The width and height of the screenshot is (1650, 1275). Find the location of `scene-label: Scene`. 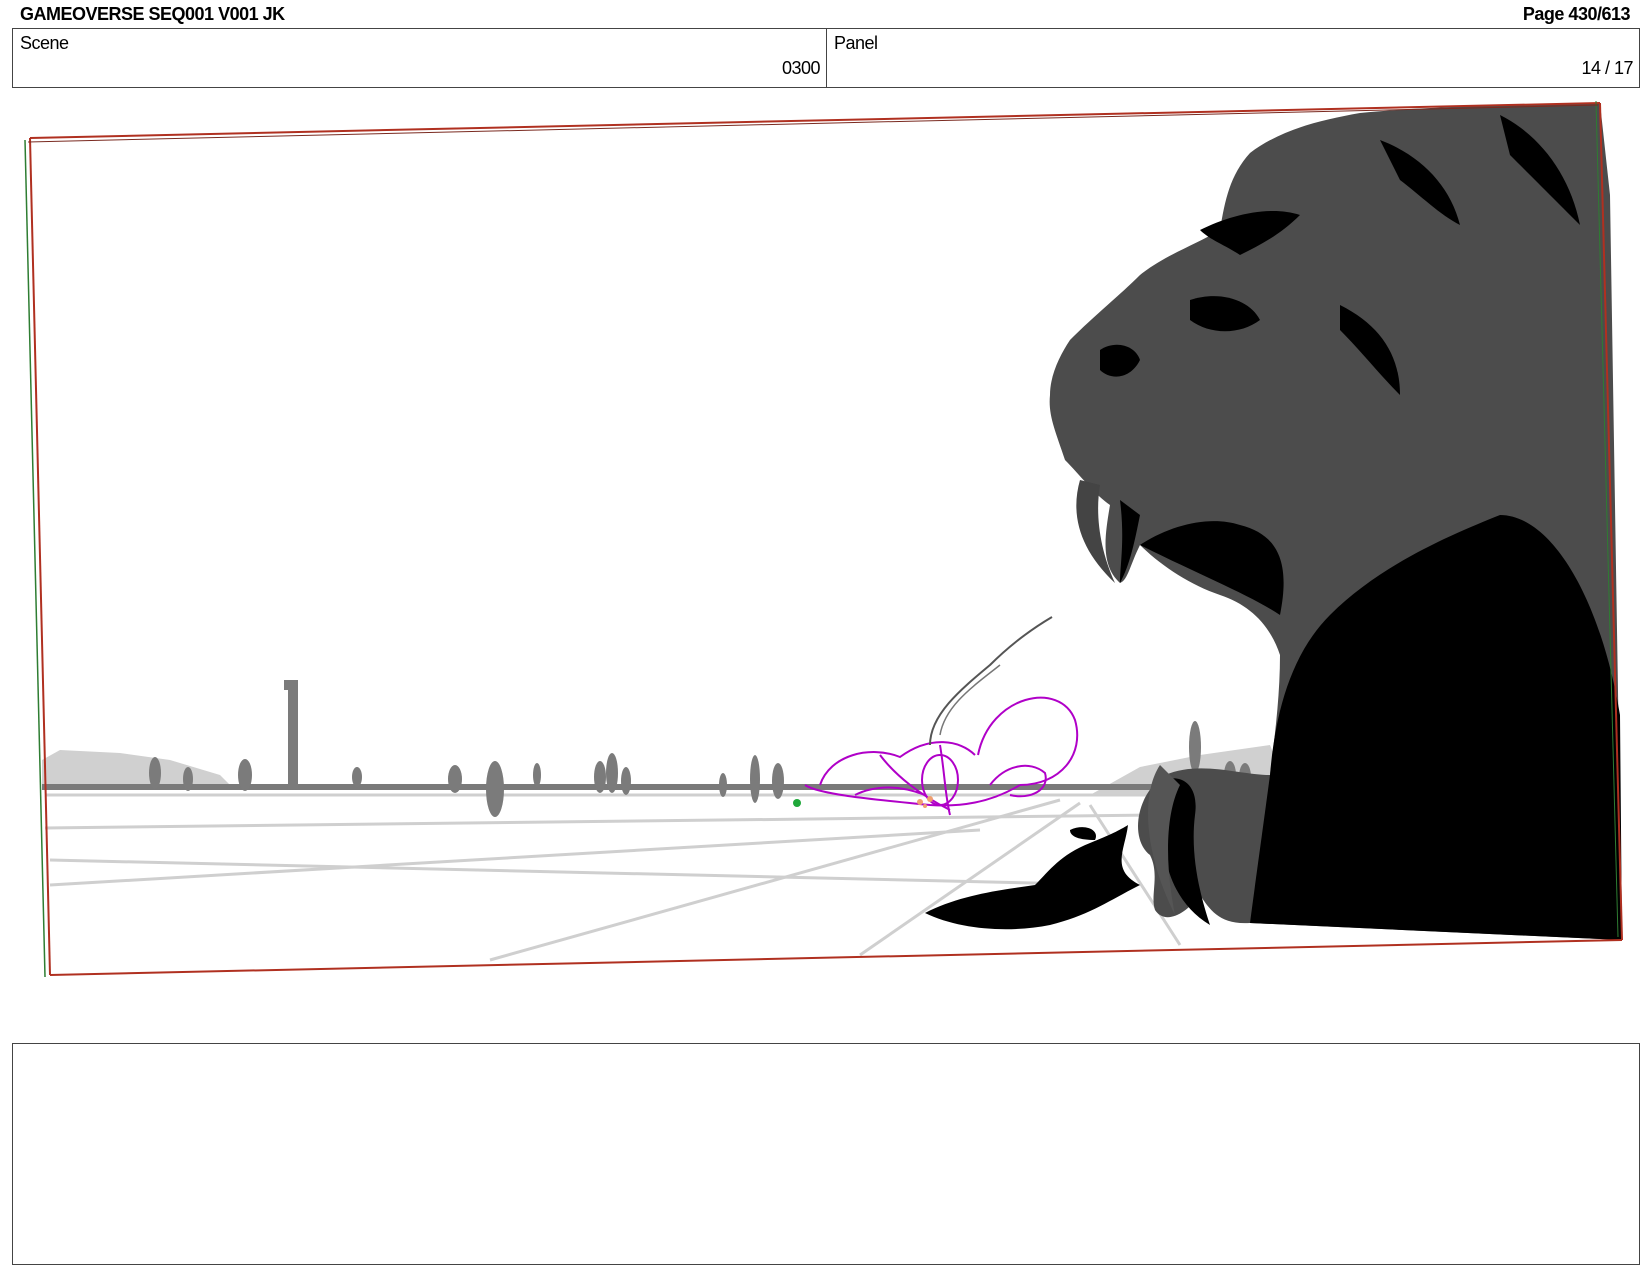

scene-label: Scene is located at coordinates (44, 43).